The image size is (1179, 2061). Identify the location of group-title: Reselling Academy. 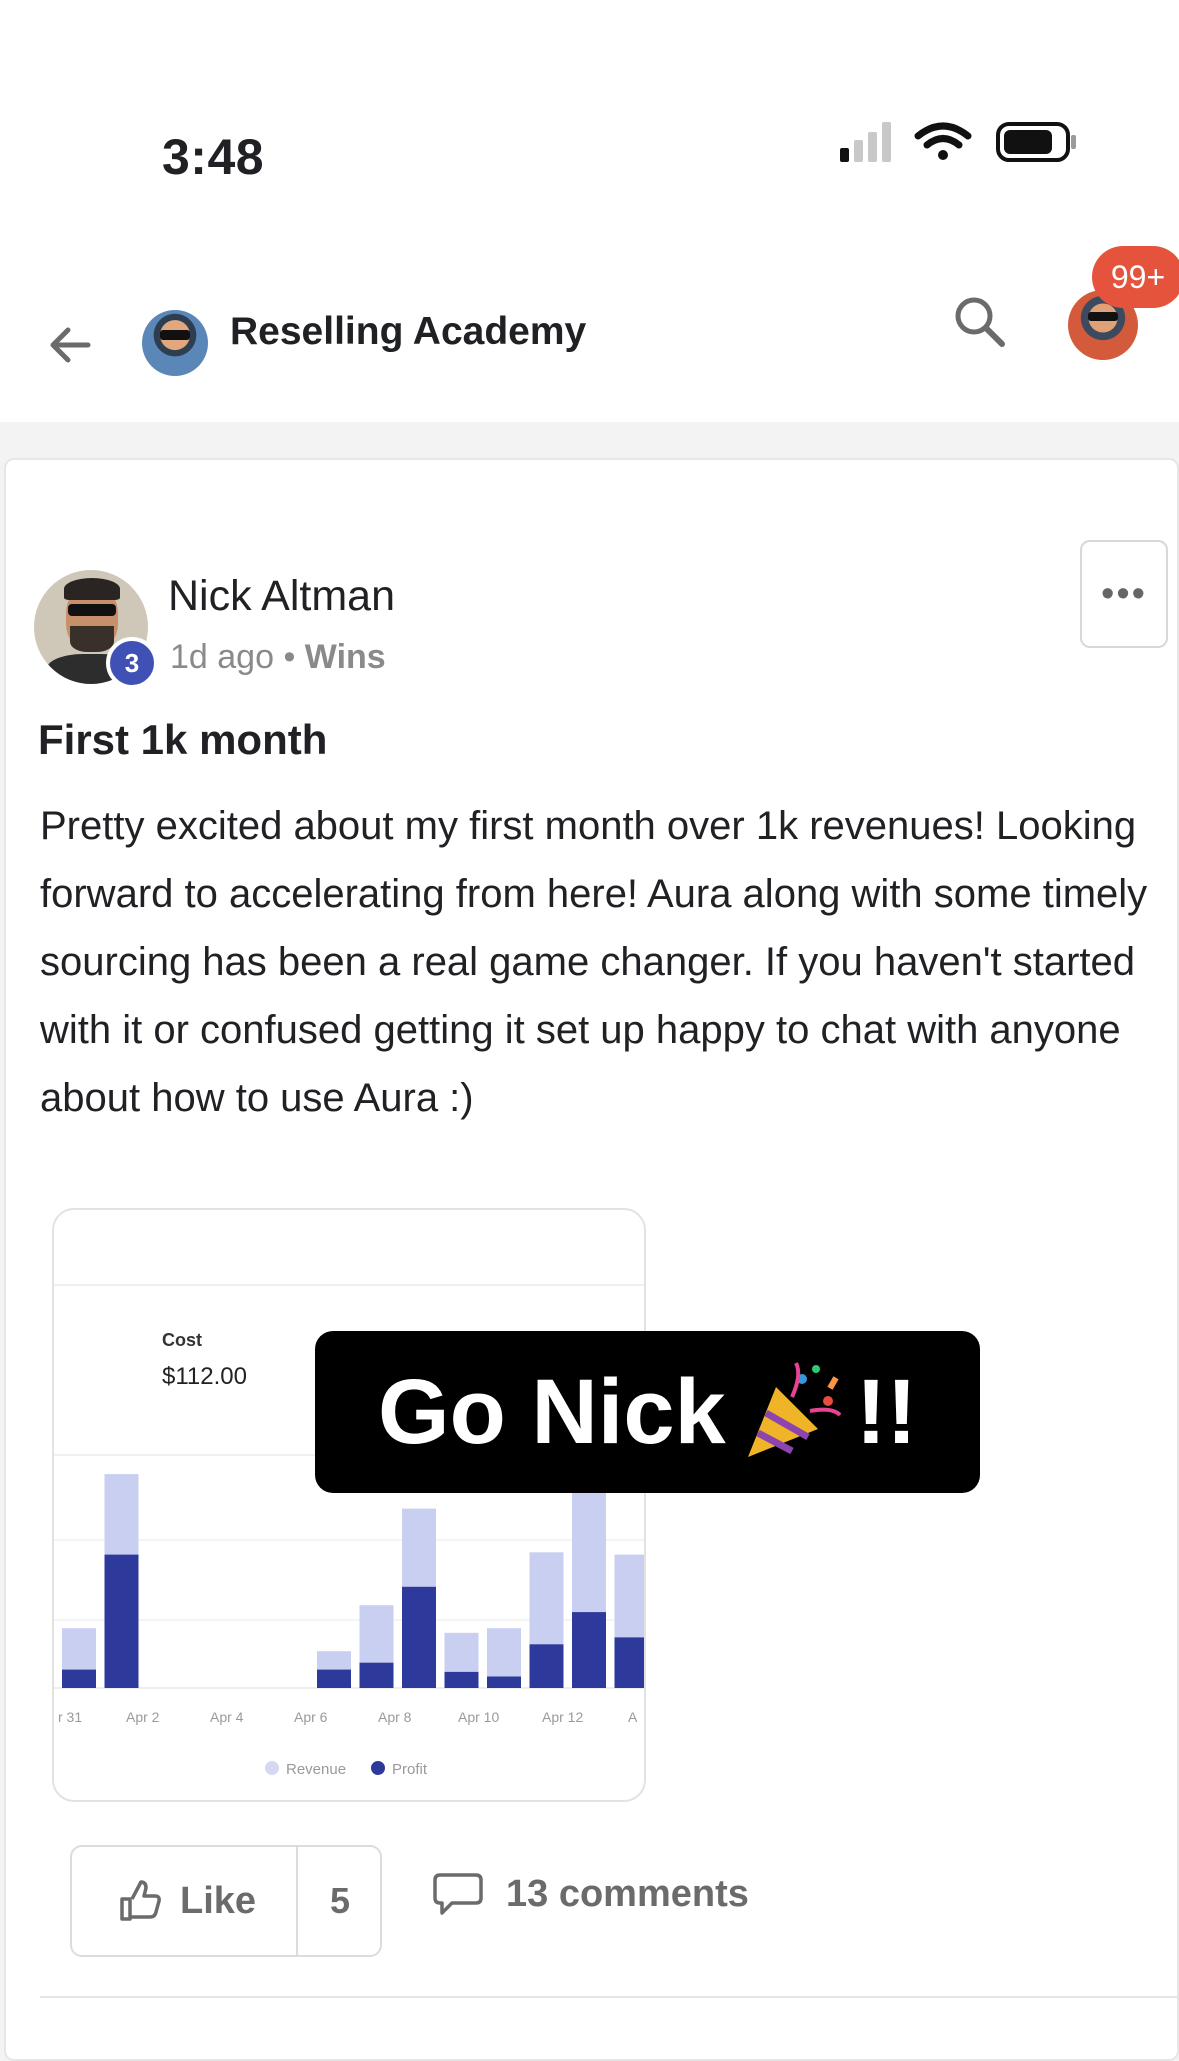
(408, 332).